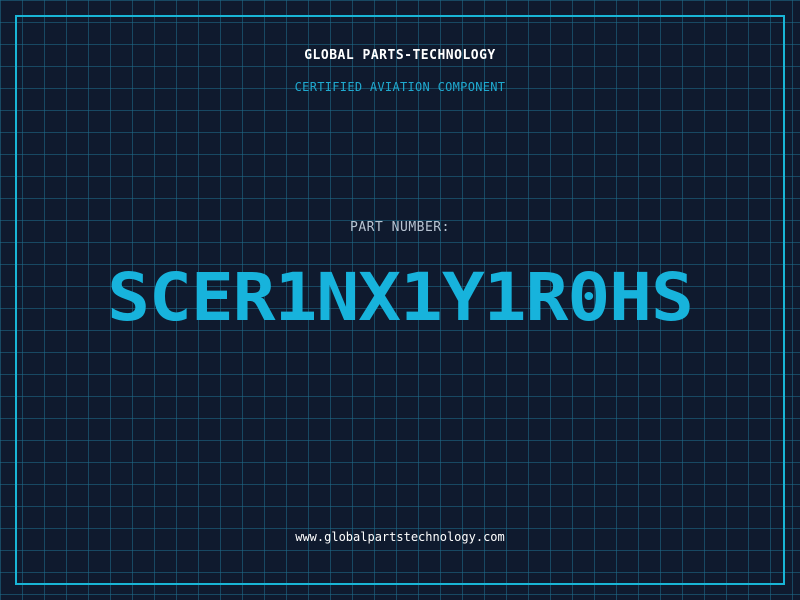 The image size is (800, 600). I want to click on part-number-value: SCER1NX1Y1R0HS, so click(400, 297).